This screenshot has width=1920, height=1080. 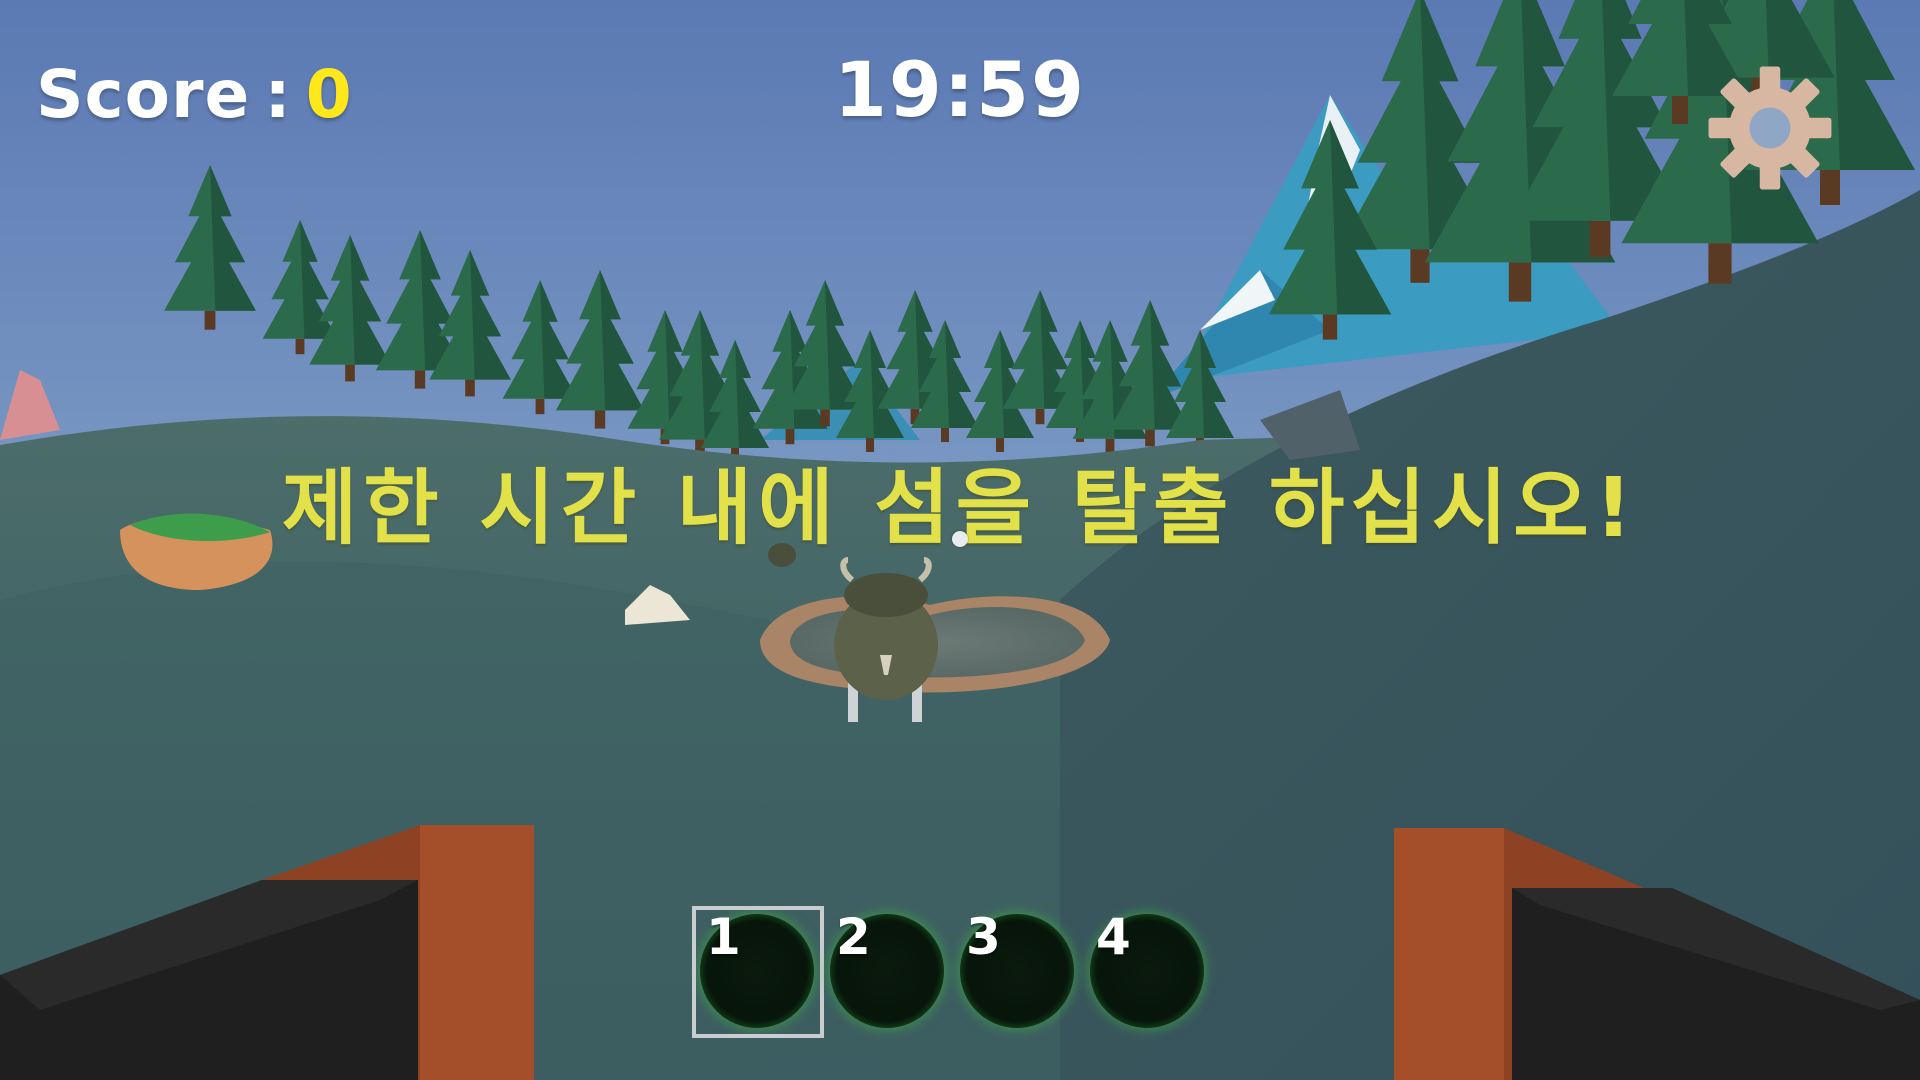 I want to click on hotbar-slot-2: 2, so click(x=887, y=968).